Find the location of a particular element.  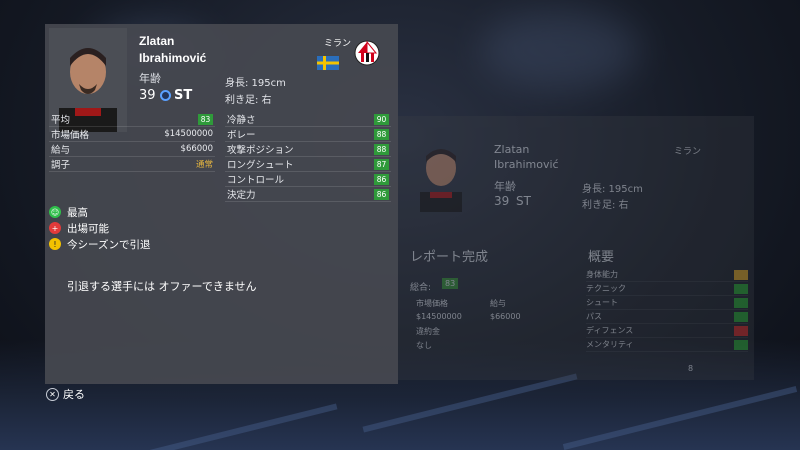

attribute-badge: 90 is located at coordinates (381, 119).